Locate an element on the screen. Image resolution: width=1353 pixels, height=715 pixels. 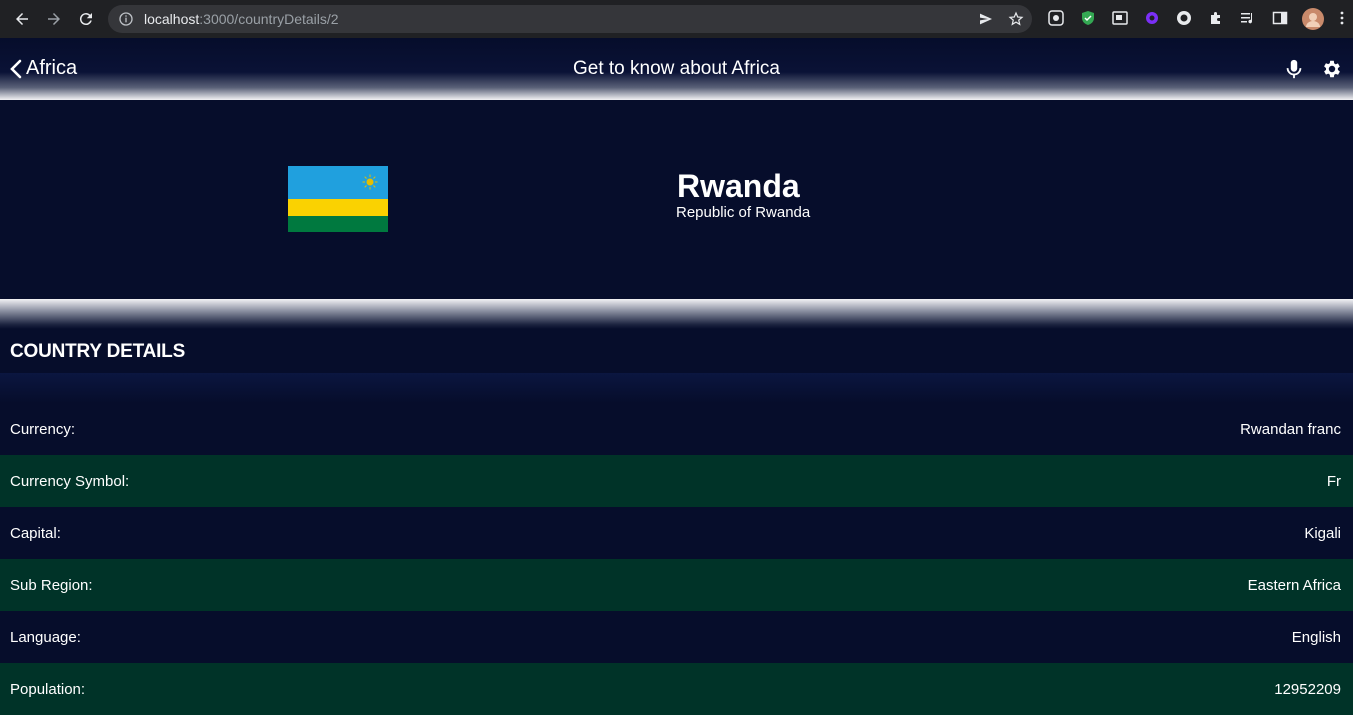
window-extension-icon is located at coordinates (1120, 18).